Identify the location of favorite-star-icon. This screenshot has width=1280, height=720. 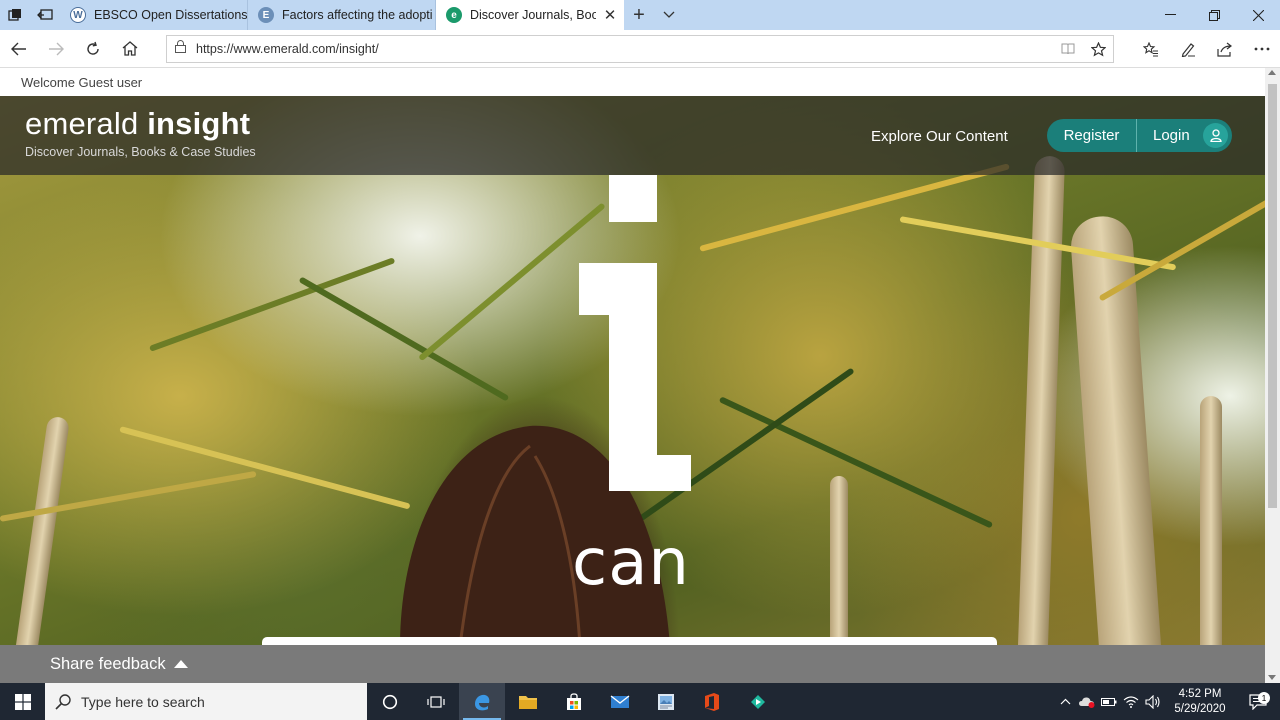
(1098, 49).